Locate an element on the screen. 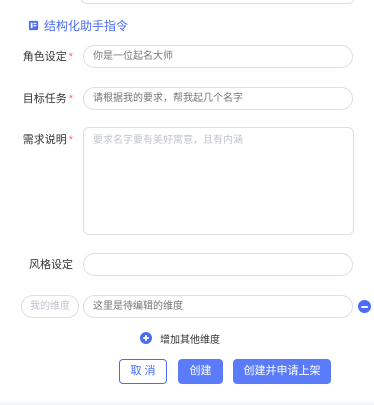 The width and height of the screenshot is (374, 405). requirement-label-text: 需求说明 is located at coordinates (44, 140).